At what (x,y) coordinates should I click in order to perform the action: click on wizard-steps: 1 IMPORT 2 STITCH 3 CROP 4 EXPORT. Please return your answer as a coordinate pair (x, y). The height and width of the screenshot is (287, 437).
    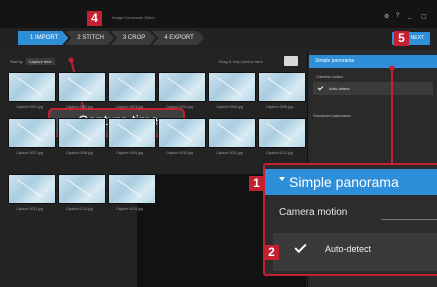
    Looking at the image, I should click on (109, 38).